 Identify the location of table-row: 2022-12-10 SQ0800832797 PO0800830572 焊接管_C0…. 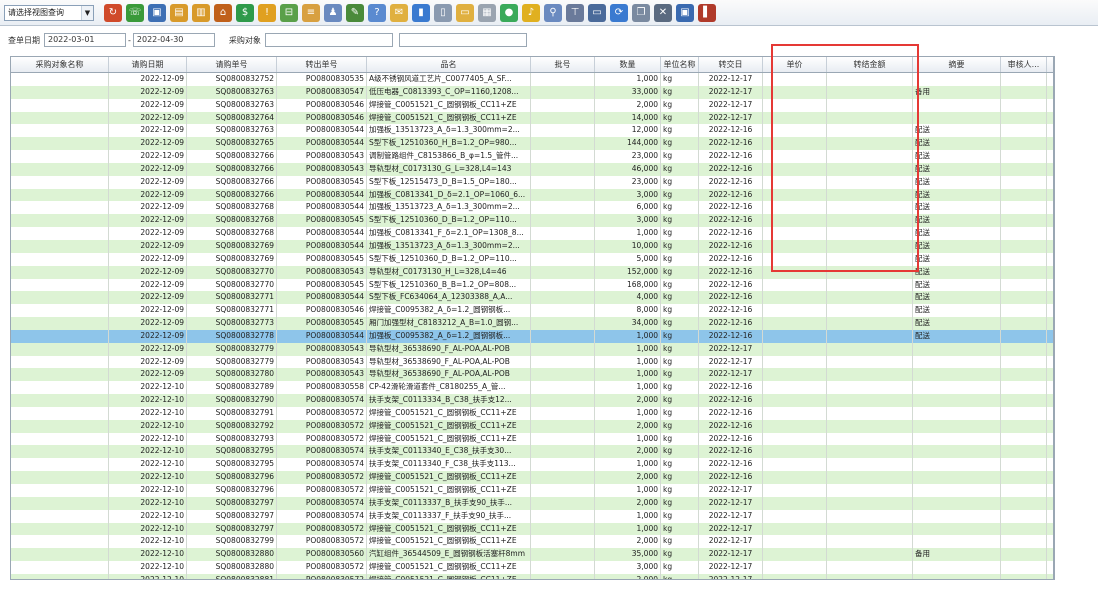
(532, 529).